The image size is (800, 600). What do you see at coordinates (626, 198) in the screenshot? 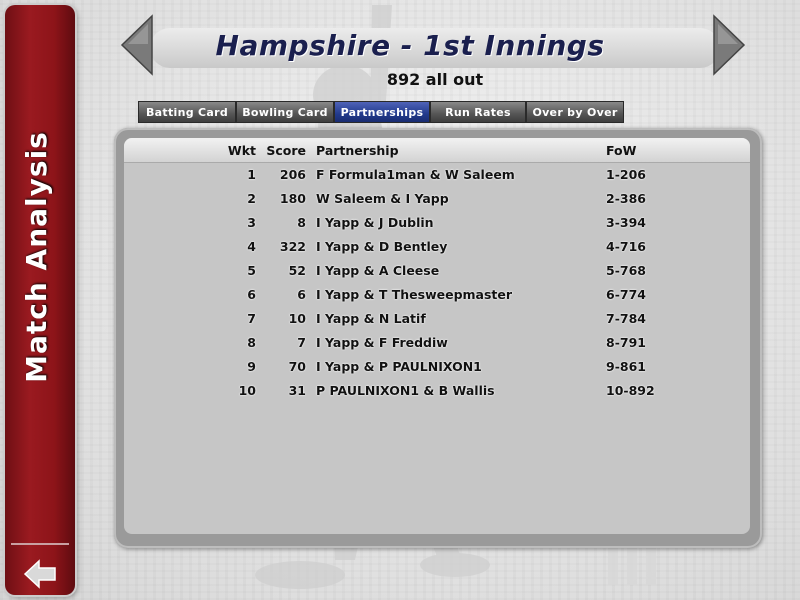
I see `row-fow: 2-386` at bounding box center [626, 198].